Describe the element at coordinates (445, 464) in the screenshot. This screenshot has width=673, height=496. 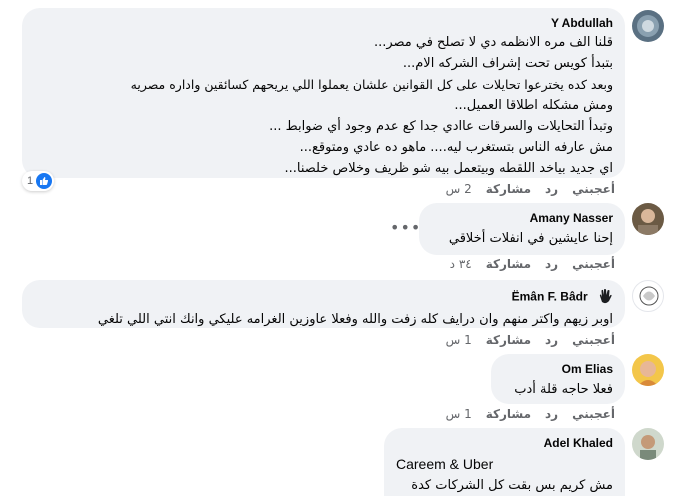
I see `comment-line: Careem & Uber` at that location.